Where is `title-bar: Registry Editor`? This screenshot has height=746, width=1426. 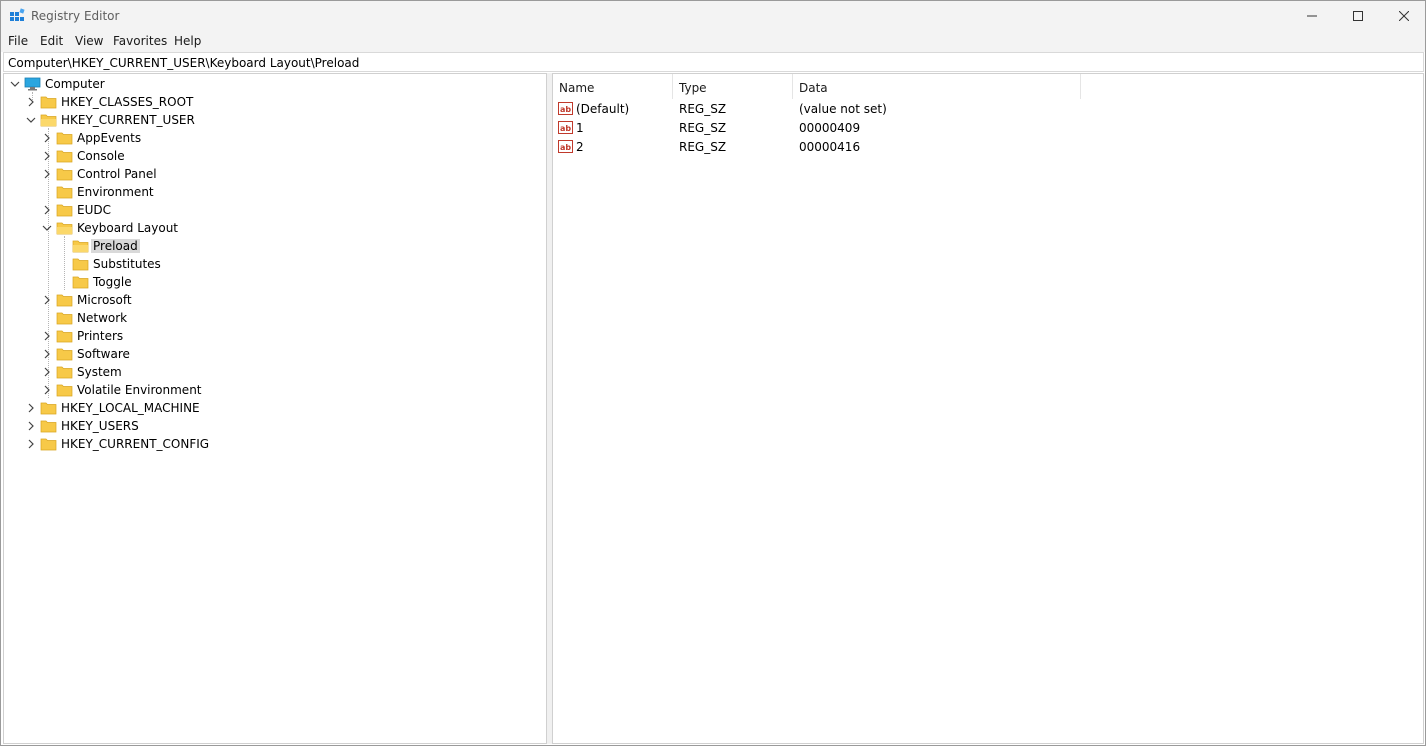
title-bar: Registry Editor is located at coordinates (713, 16).